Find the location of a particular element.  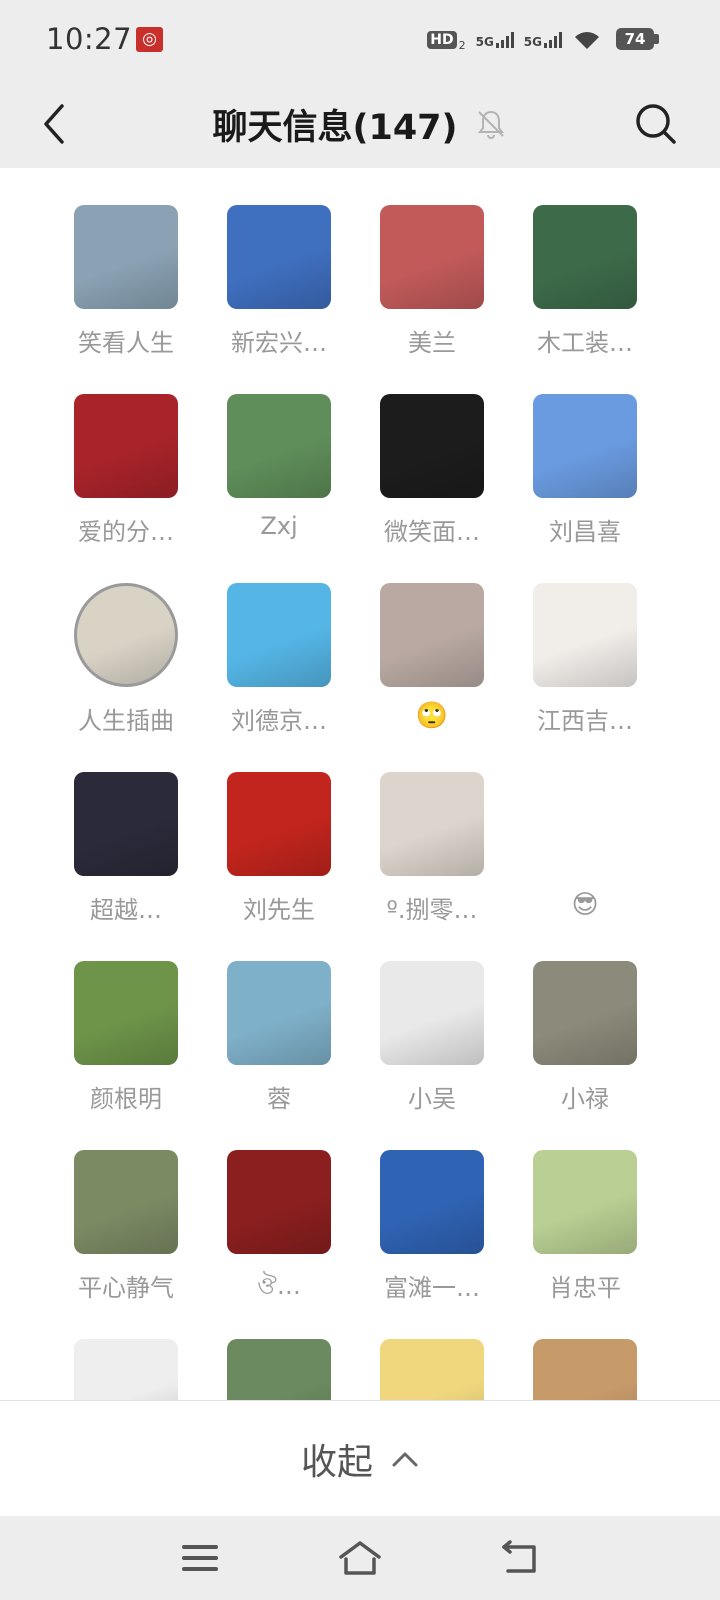

member-name: 蓉 is located at coordinates (279, 1099).